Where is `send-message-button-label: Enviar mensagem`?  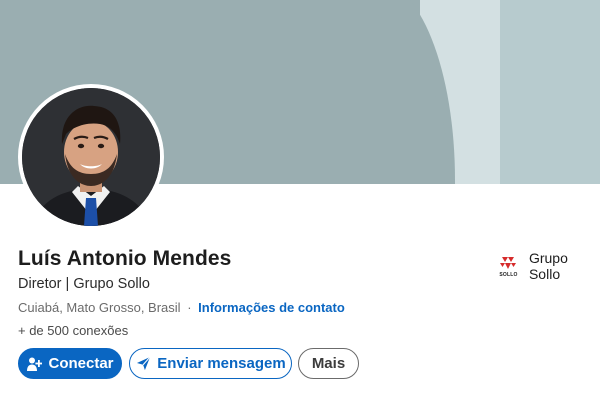 send-message-button-label: Enviar mensagem is located at coordinates (221, 363).